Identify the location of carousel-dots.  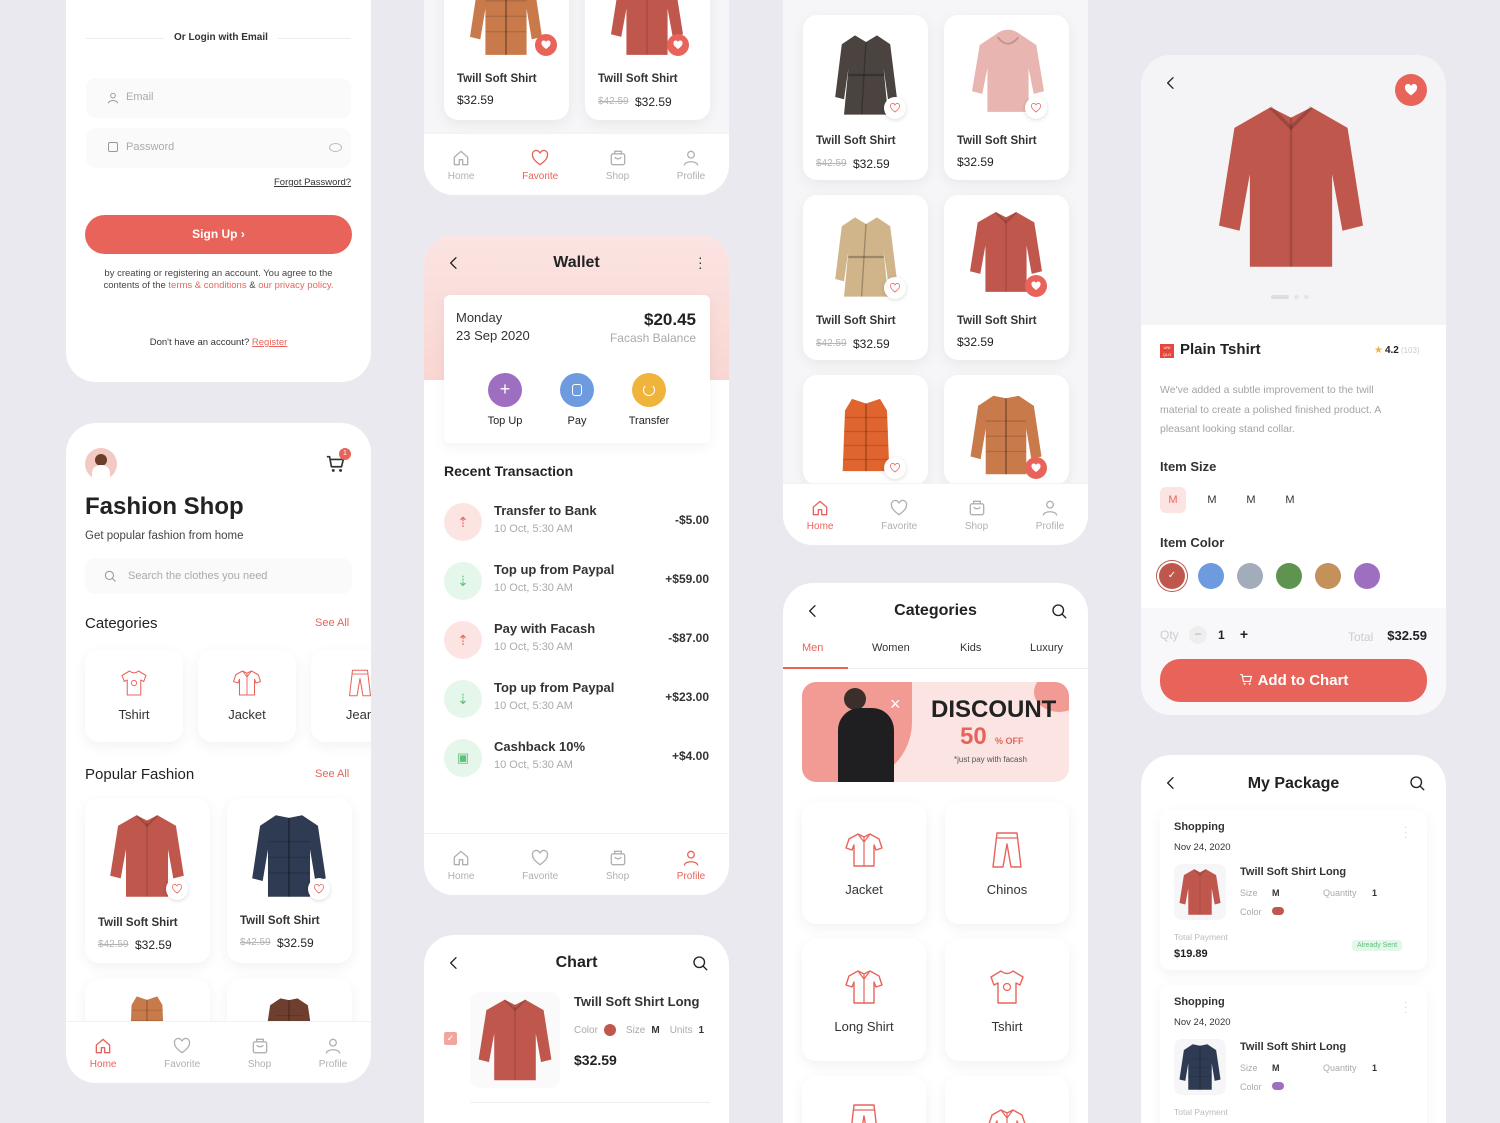
(1290, 297).